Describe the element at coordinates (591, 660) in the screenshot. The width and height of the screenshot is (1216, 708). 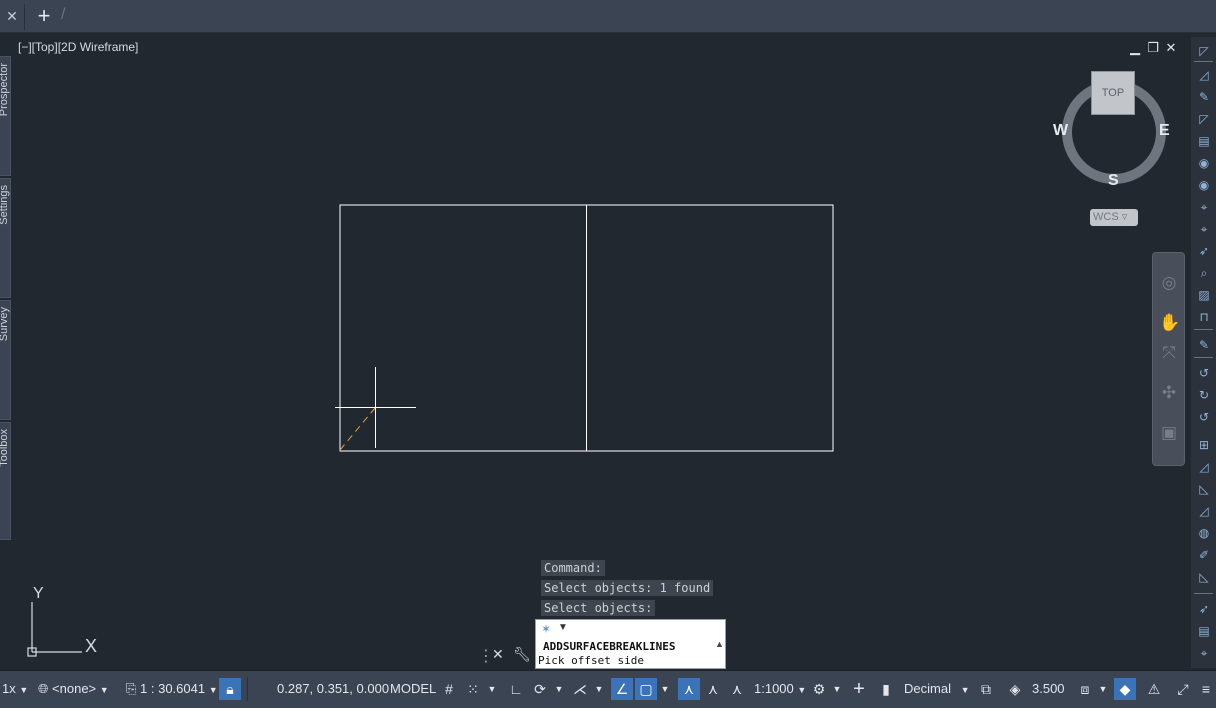
I see `command-prompt: Pick offset side` at that location.